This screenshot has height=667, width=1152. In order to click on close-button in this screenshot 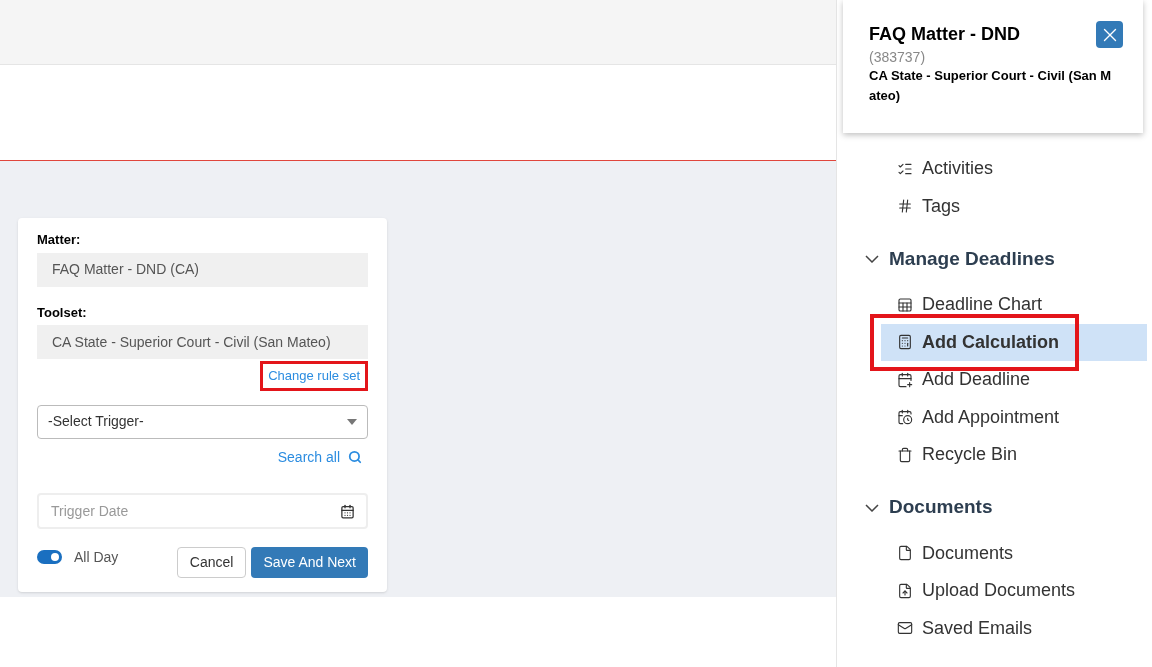, I will do `click(1109, 34)`.